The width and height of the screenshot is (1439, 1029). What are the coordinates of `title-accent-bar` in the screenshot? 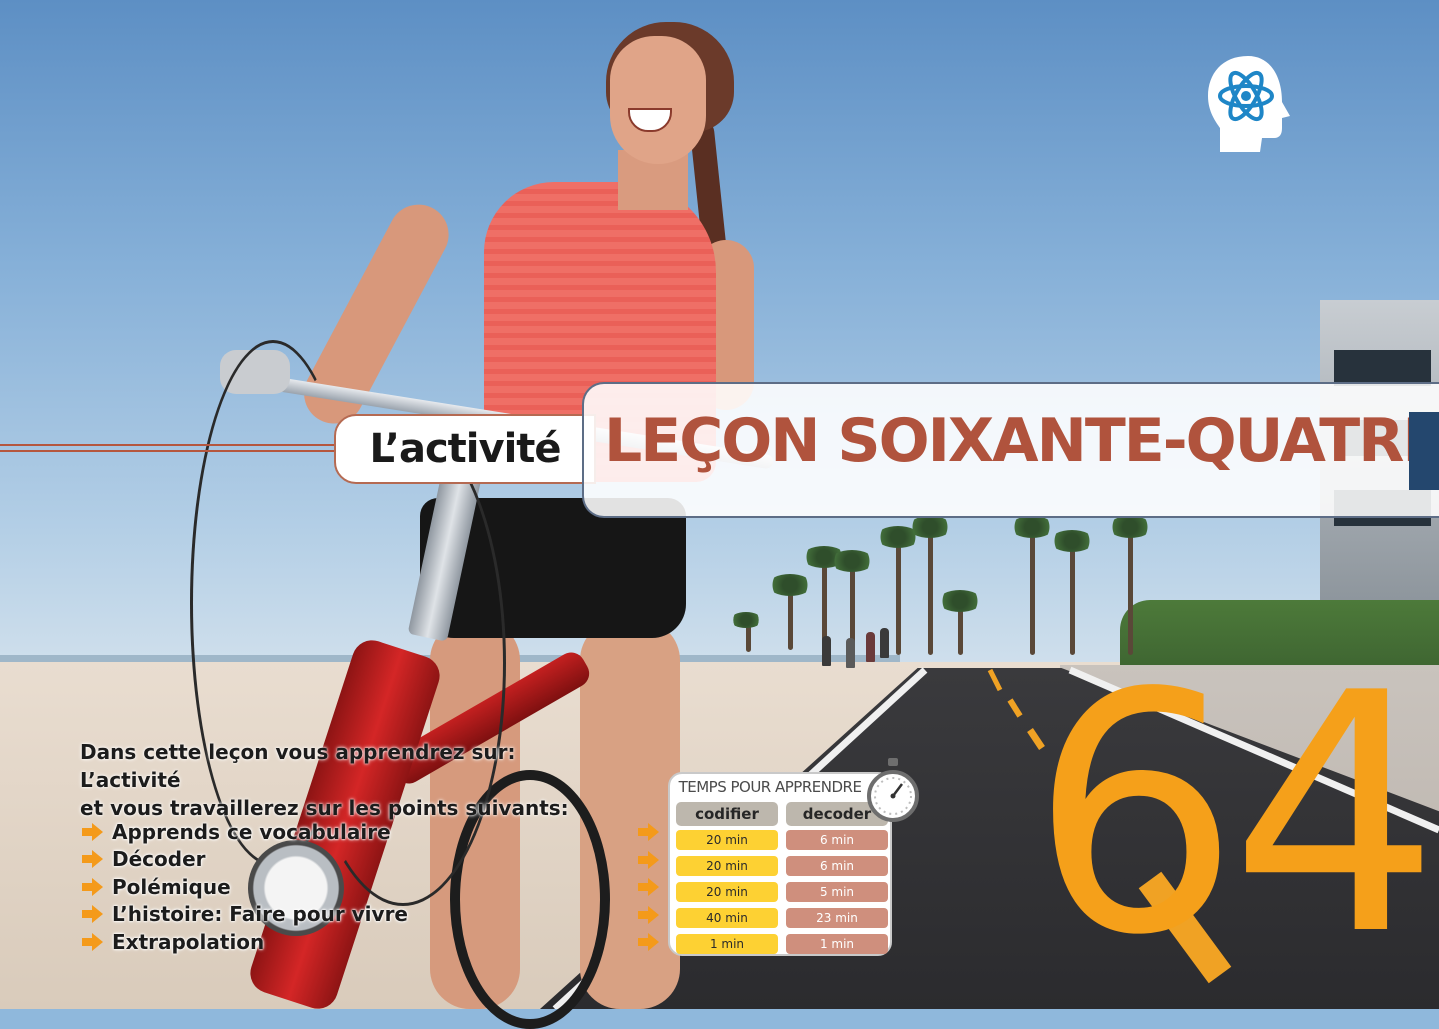 It's located at (1424, 451).